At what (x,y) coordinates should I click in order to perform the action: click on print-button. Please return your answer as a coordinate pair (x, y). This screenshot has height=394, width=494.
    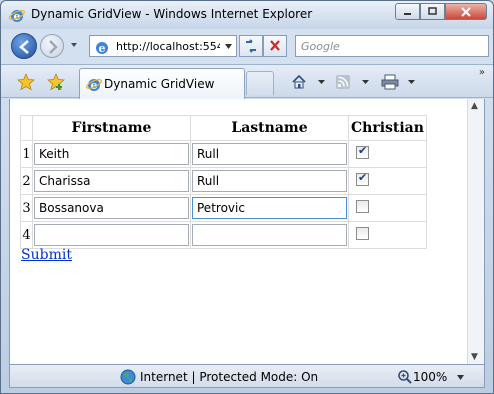
    Looking at the image, I should click on (398, 82).